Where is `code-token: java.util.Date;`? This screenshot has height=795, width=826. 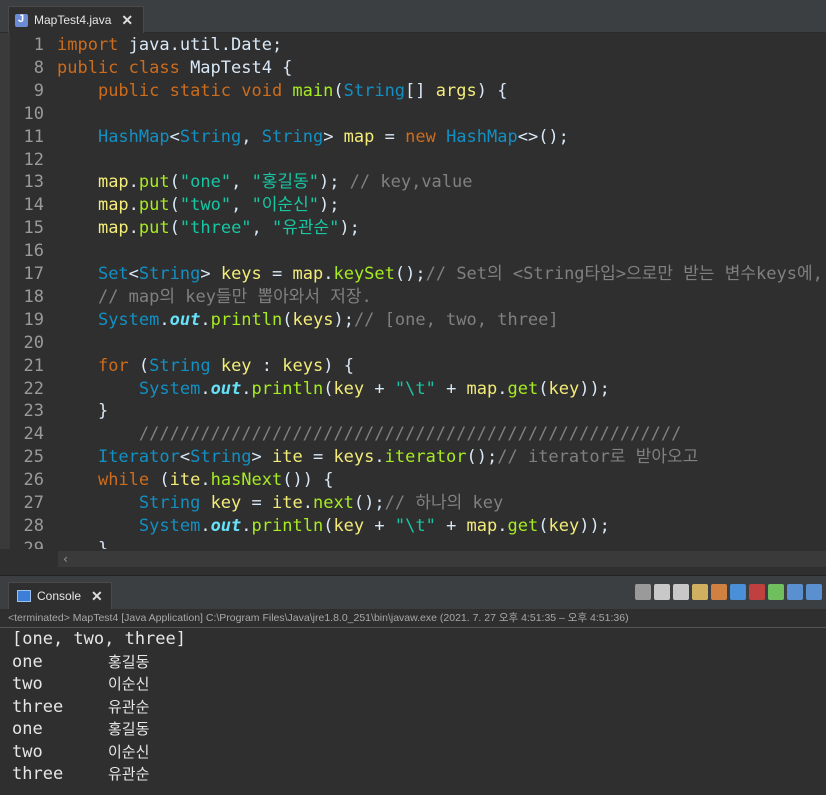 code-token: java.util.Date; is located at coordinates (205, 45).